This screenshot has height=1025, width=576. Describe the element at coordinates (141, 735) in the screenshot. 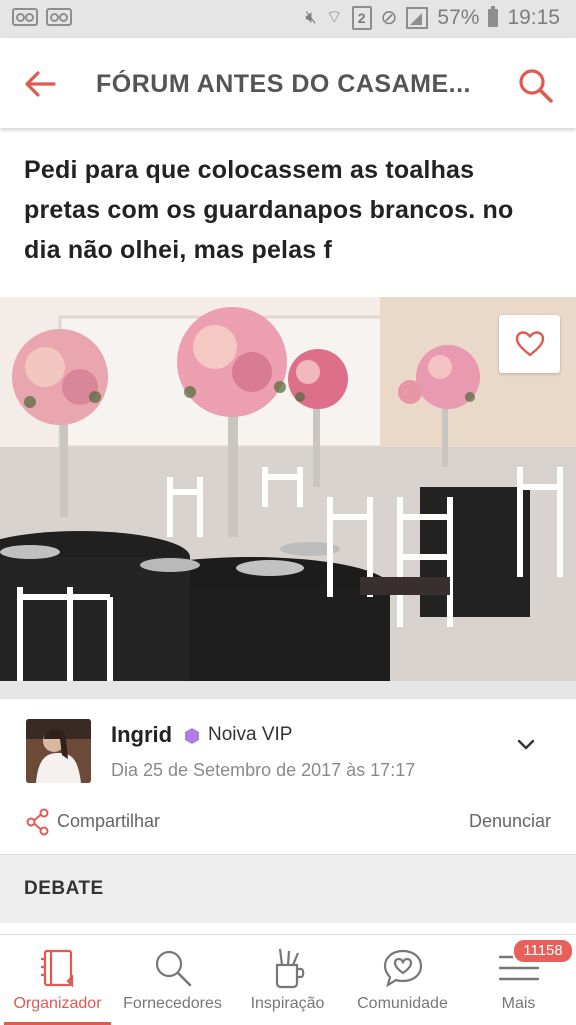

I see `author-name: Ingrid` at that location.